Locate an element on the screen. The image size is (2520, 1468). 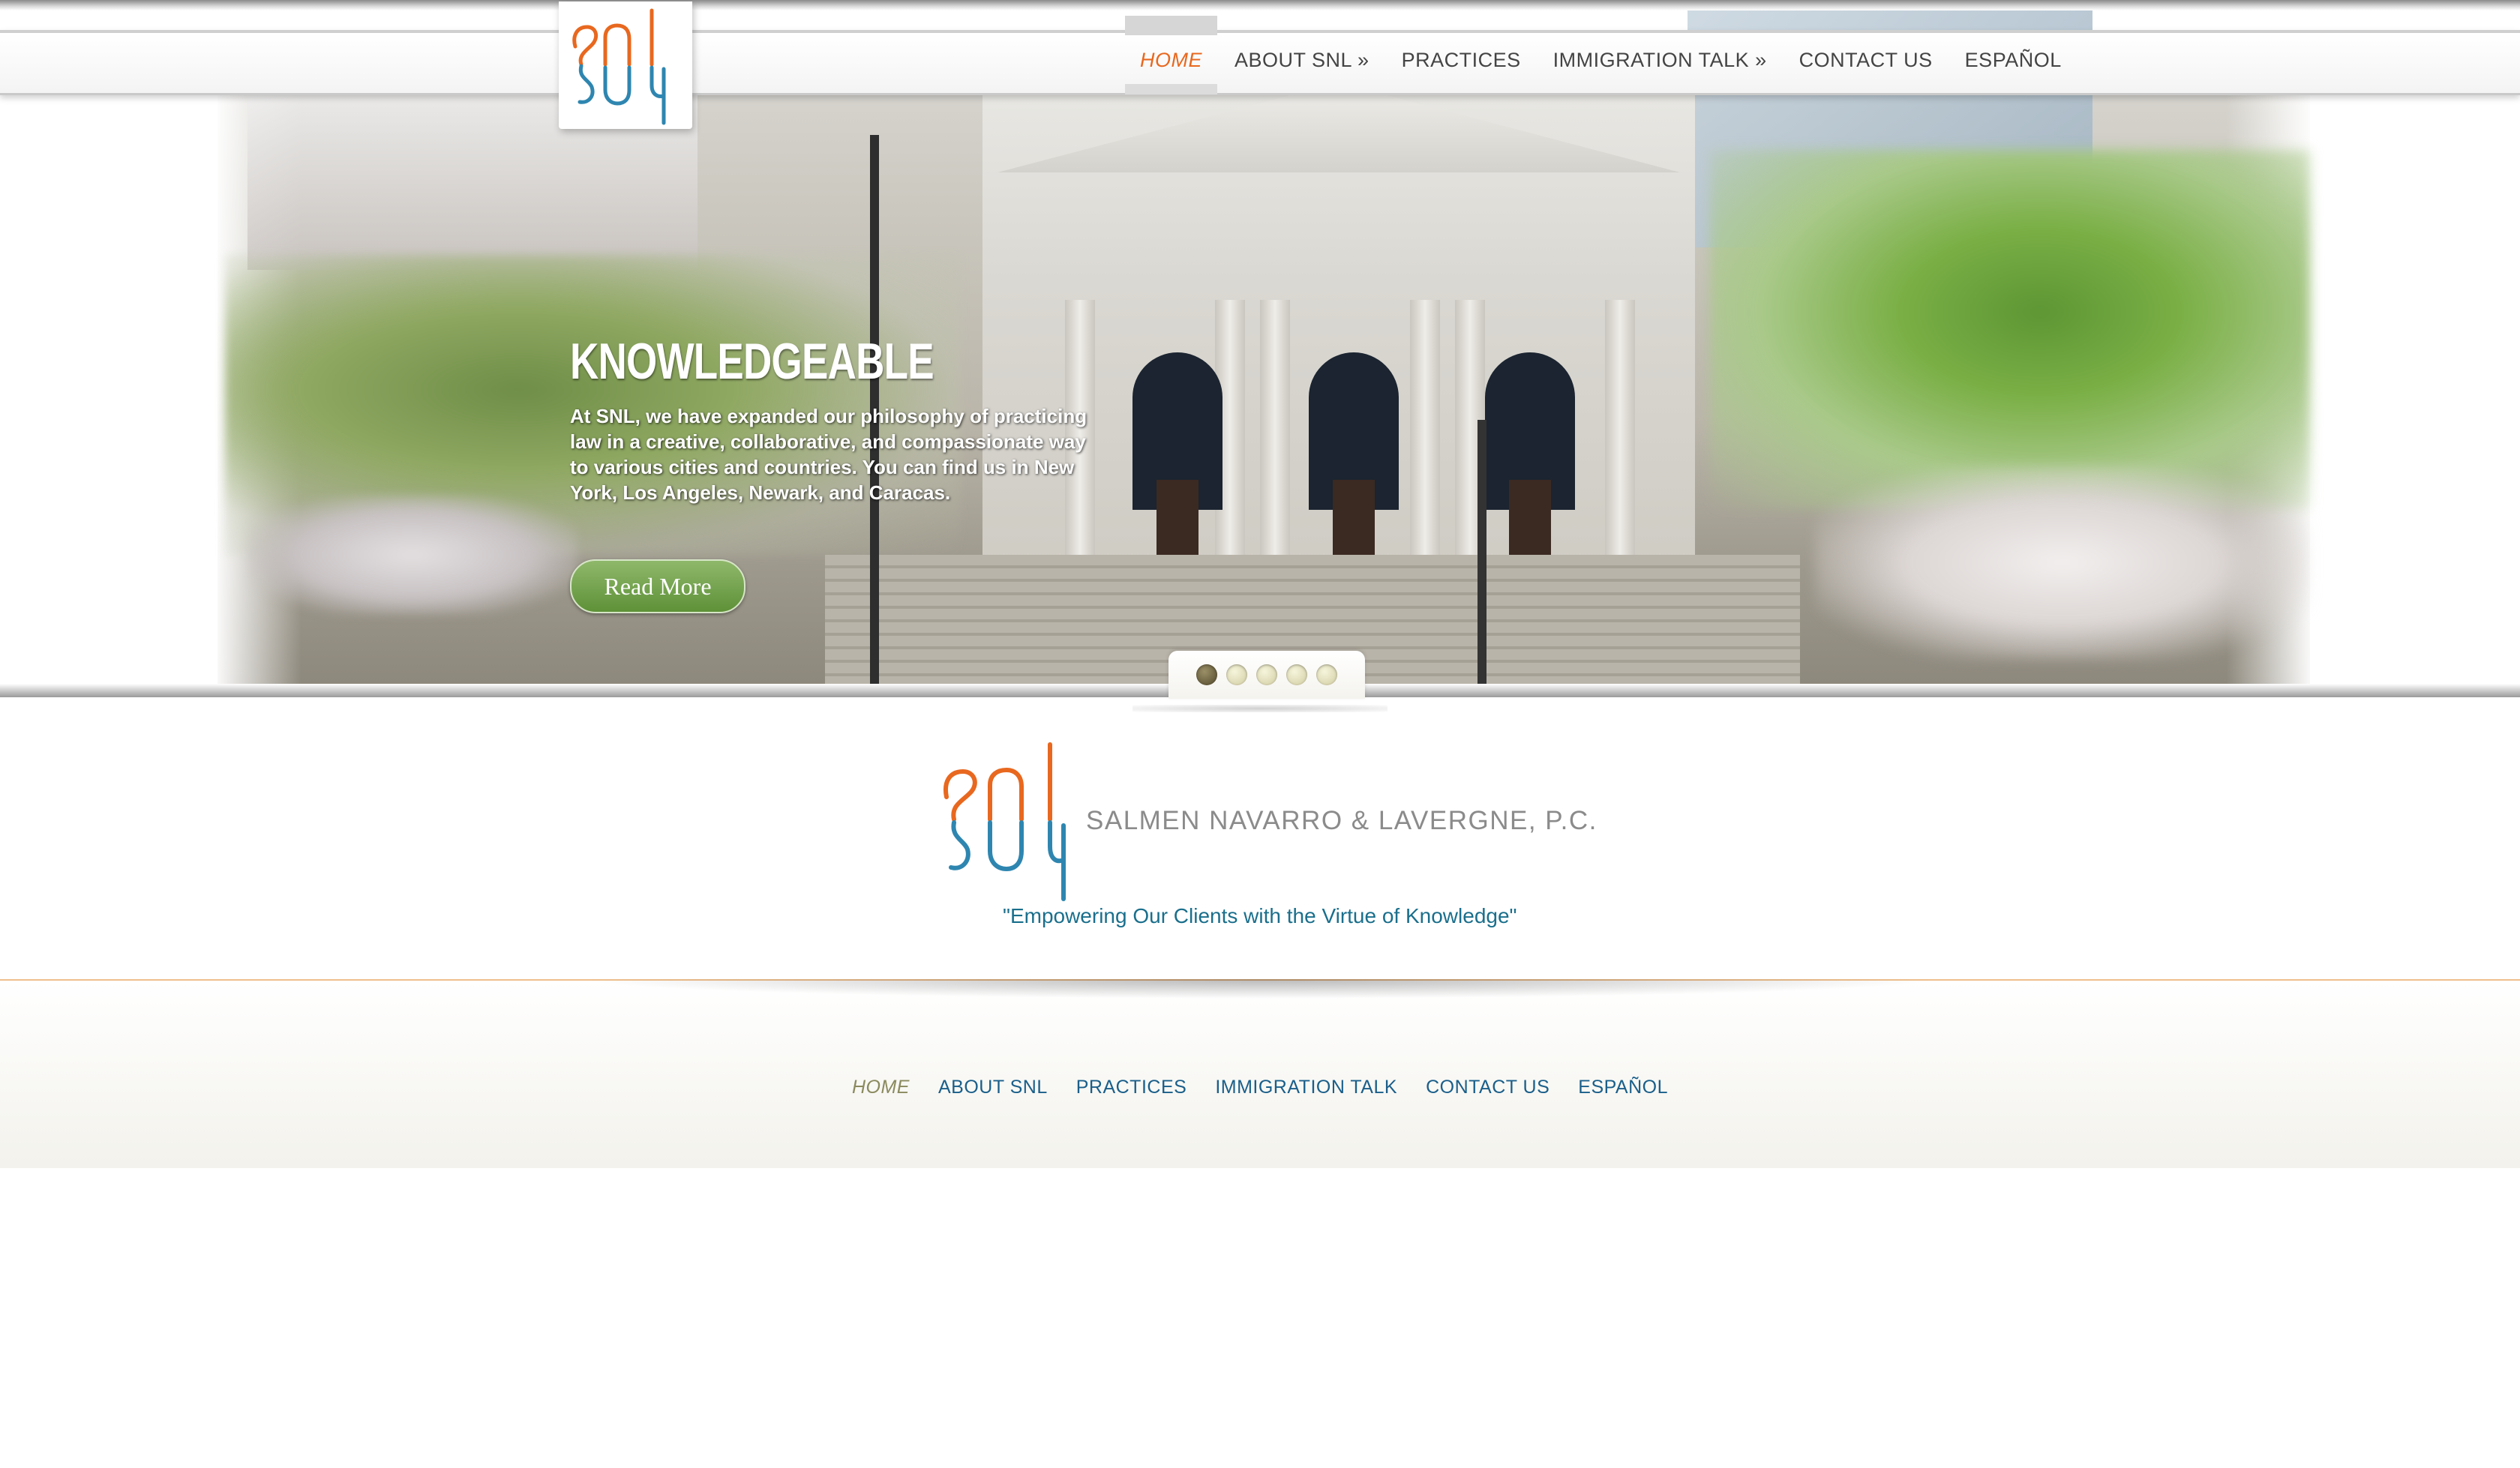
footer-nav-espanol: ESPAÑOL is located at coordinates (1623, 1087).